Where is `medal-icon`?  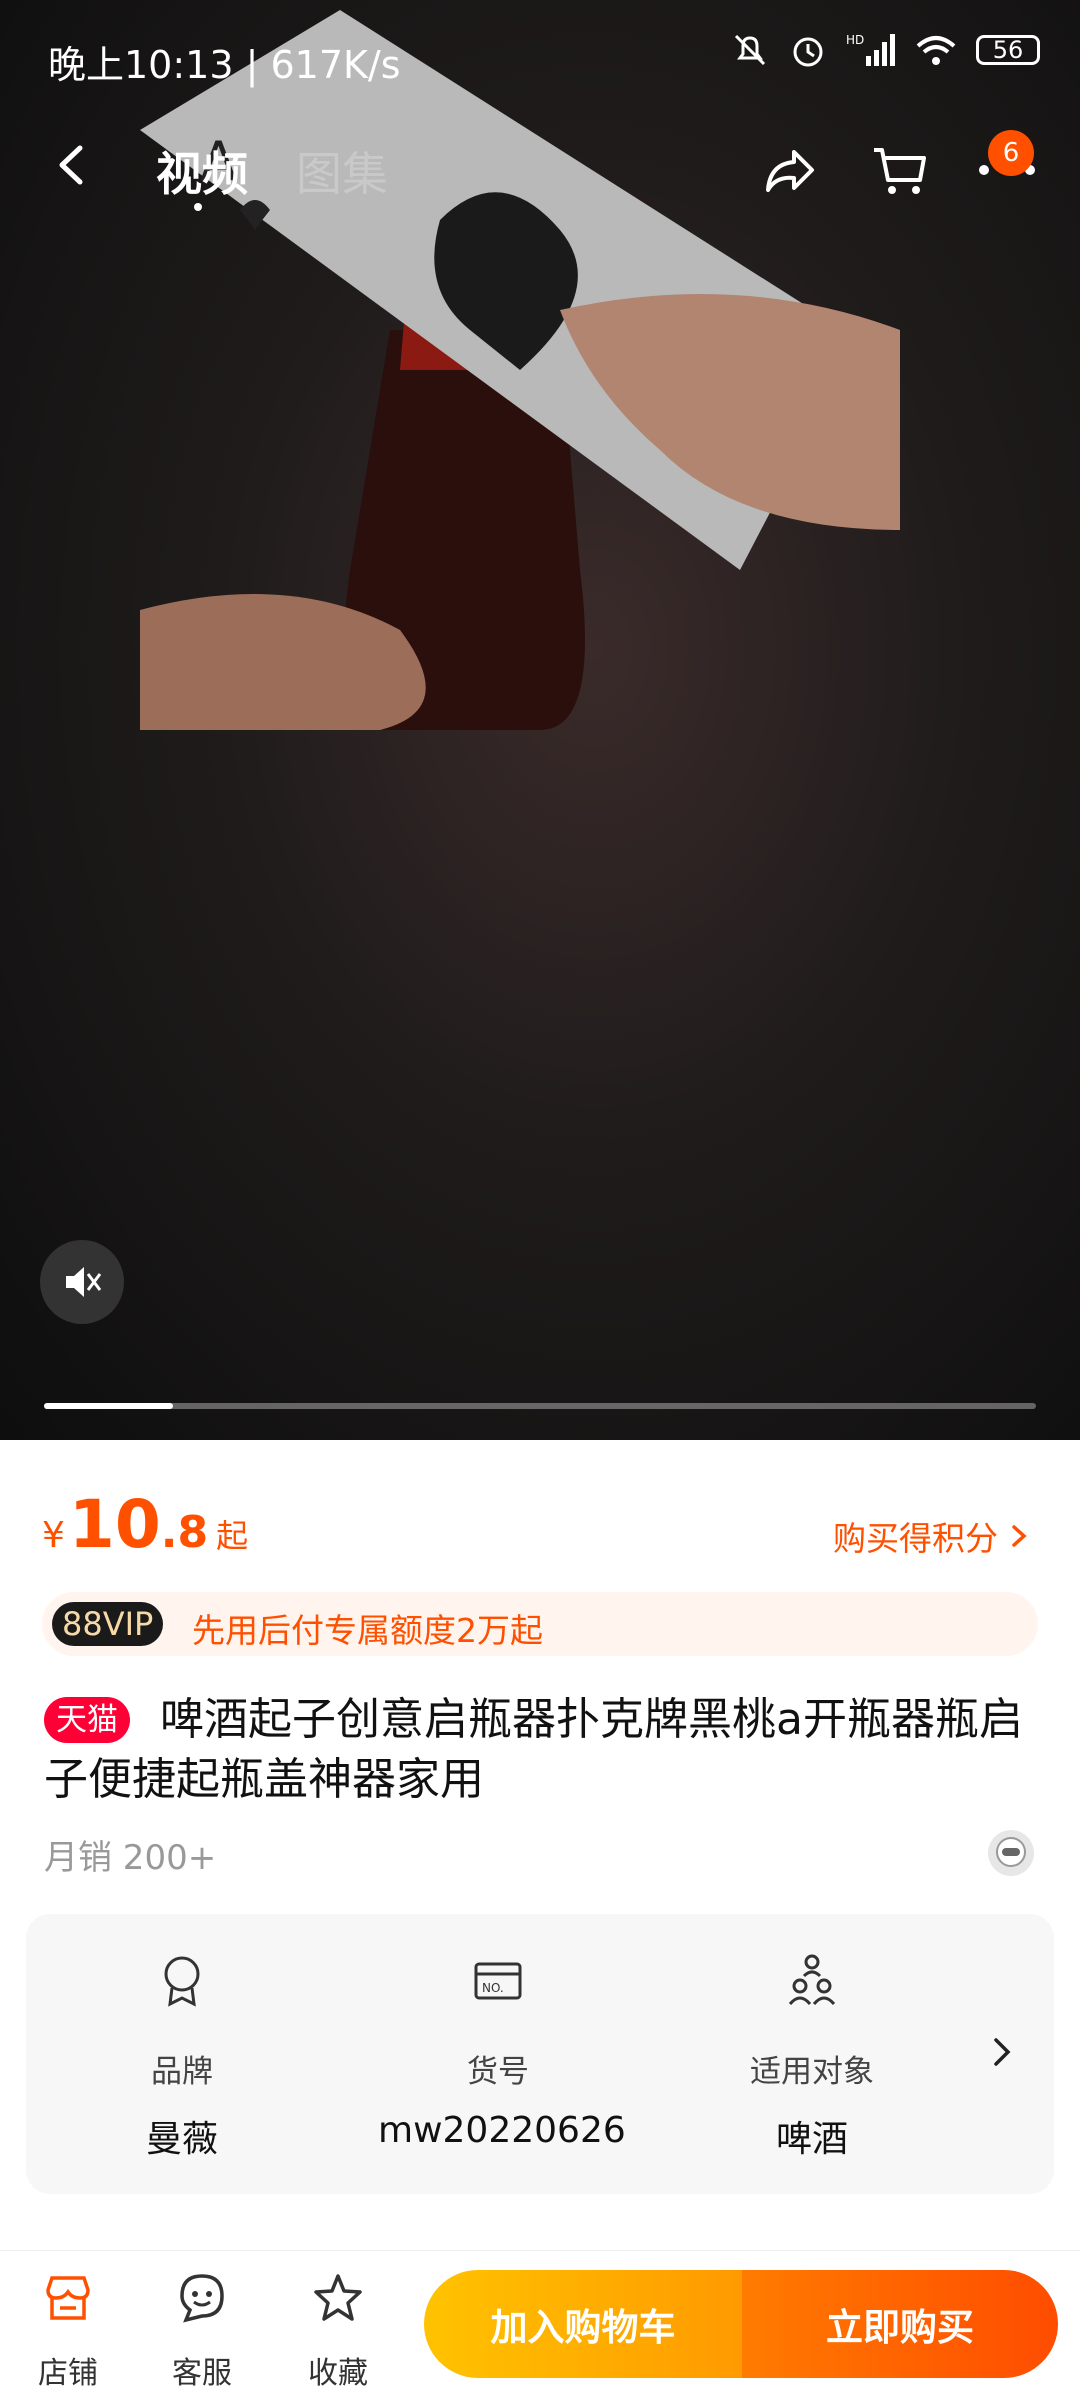
medal-icon is located at coordinates (182, 1981).